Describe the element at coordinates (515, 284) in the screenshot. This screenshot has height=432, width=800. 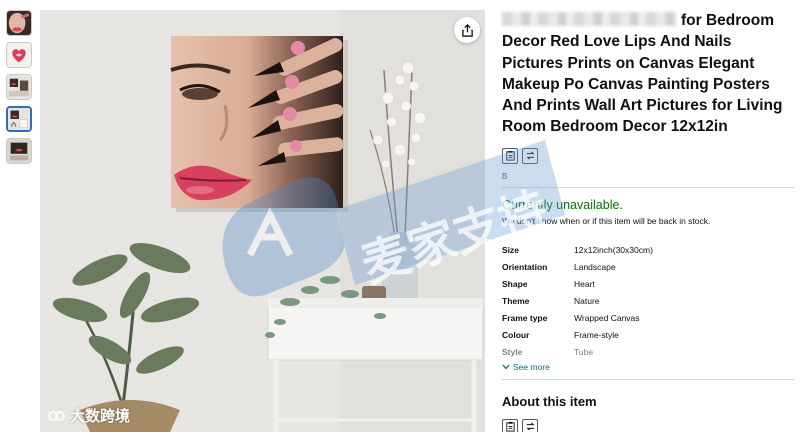
I see `spec-key: Shape` at that location.